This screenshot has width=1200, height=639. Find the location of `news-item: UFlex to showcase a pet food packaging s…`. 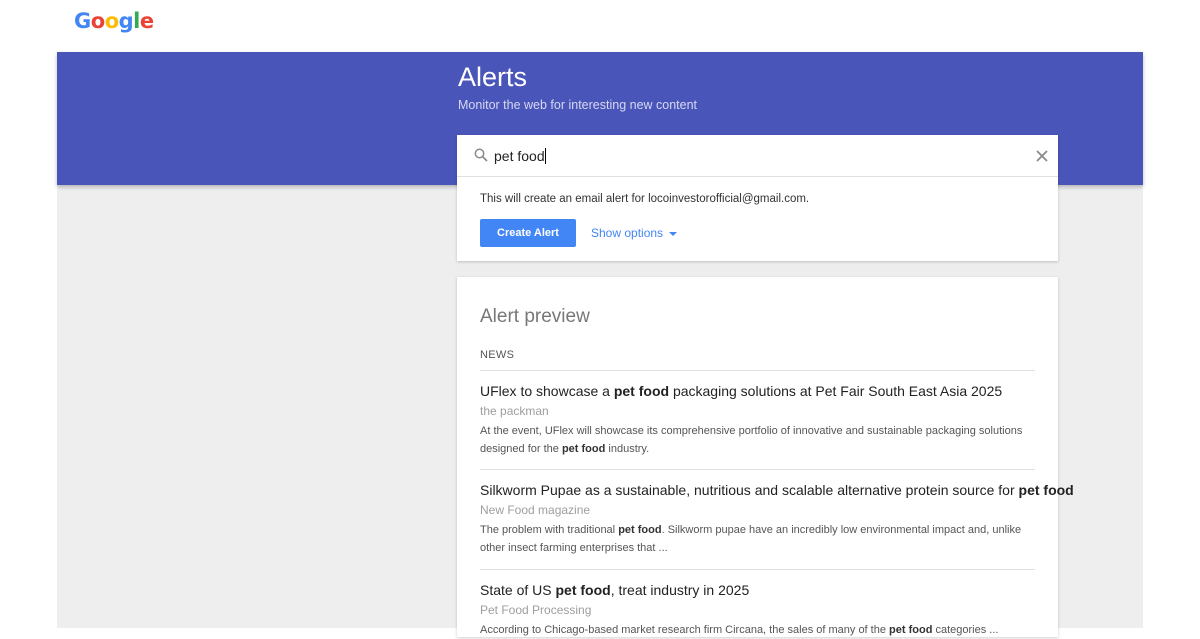

news-item: UFlex to showcase a pet food packaging s… is located at coordinates (760, 420).